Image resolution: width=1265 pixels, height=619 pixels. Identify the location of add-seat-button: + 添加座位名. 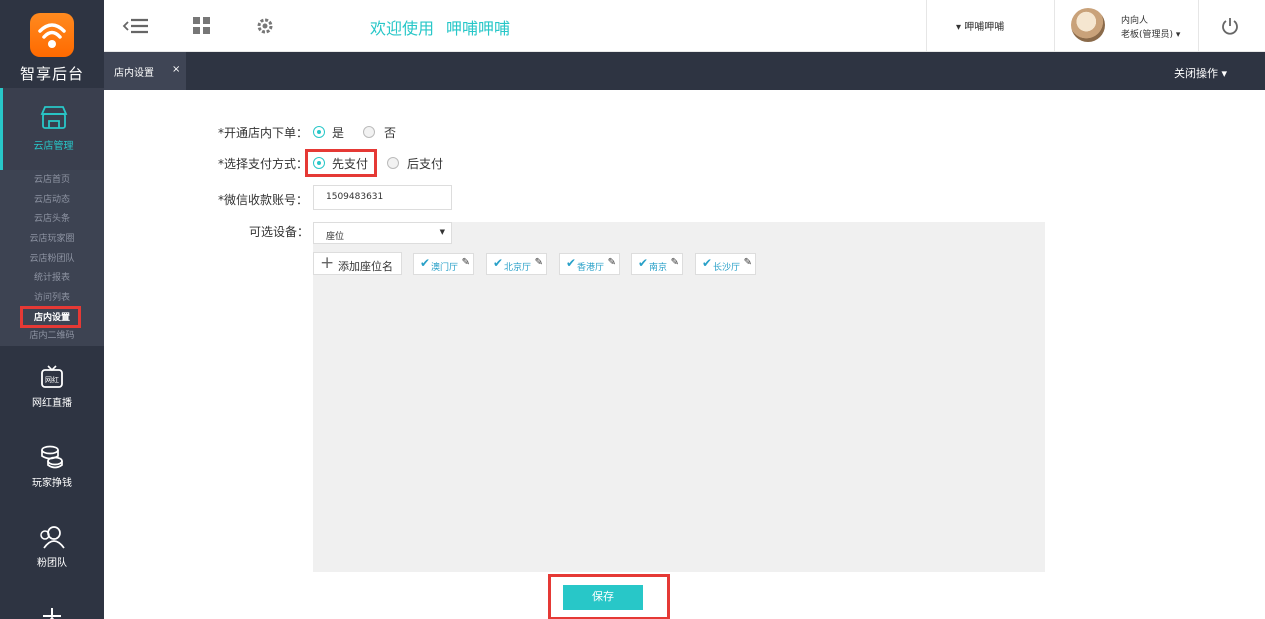
(357, 263).